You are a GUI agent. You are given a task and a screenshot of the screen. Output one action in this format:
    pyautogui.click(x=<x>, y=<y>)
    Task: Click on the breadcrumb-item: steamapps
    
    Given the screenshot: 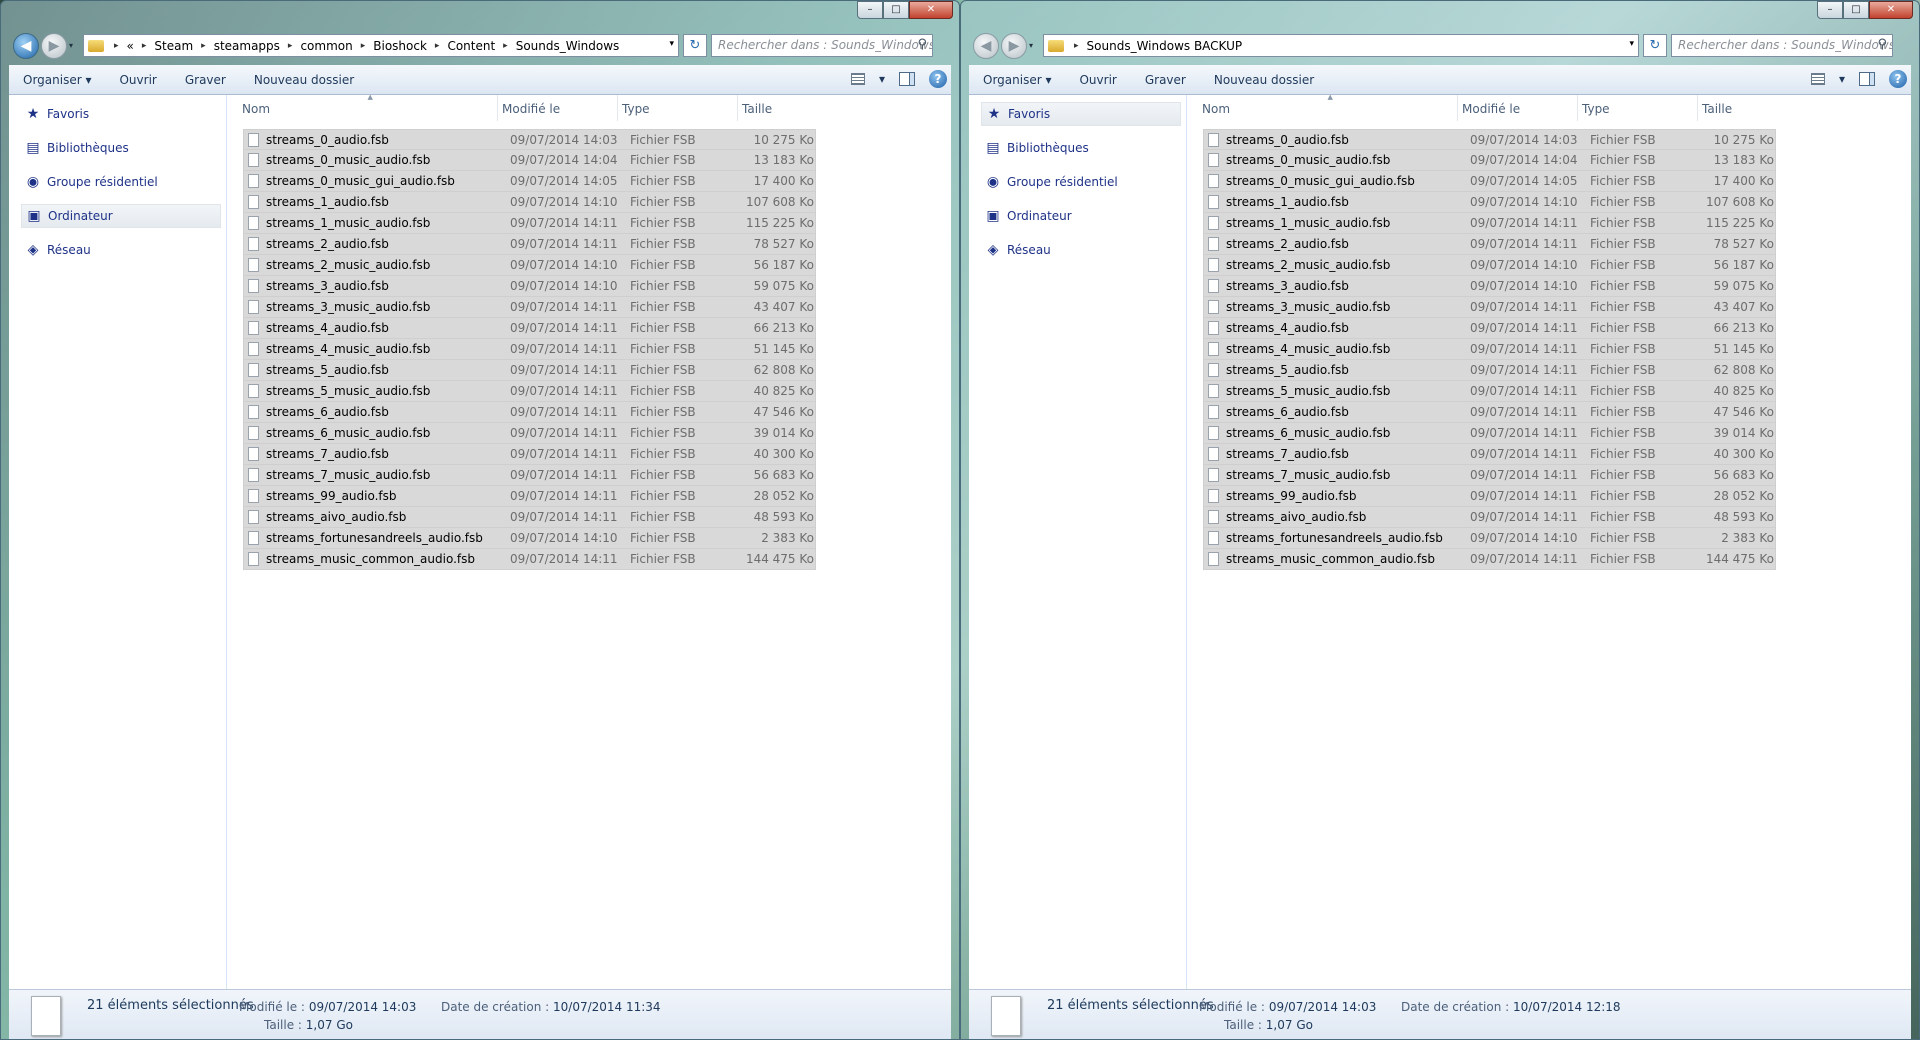 What is the action you would take?
    pyautogui.click(x=247, y=46)
    